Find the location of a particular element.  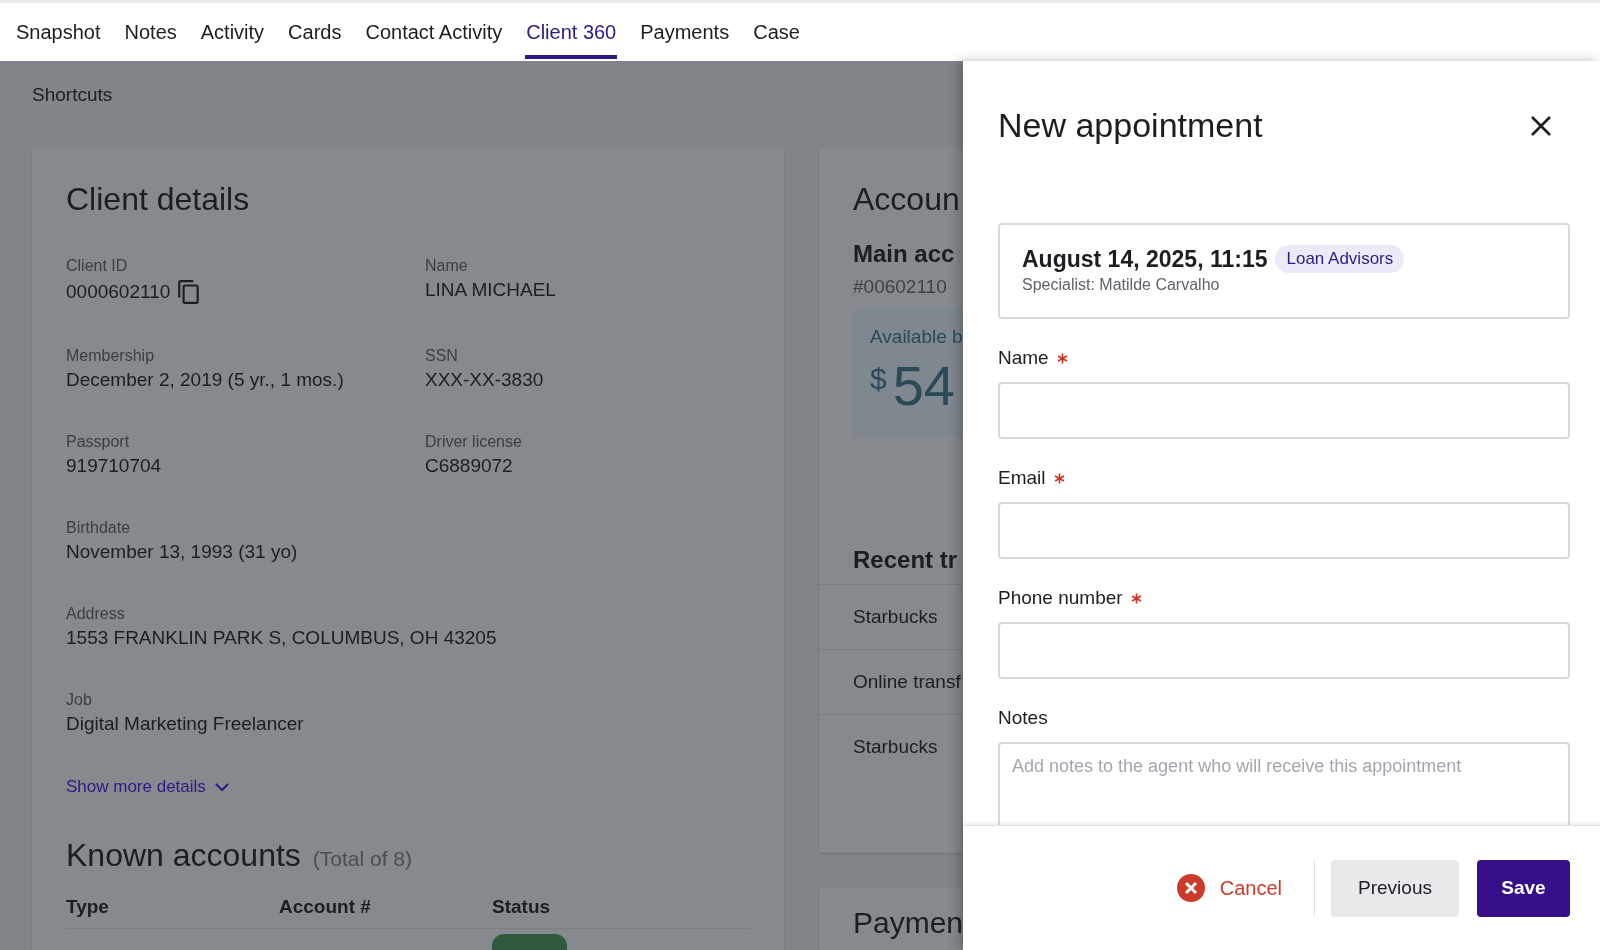

tab: Cards is located at coordinates (315, 32).